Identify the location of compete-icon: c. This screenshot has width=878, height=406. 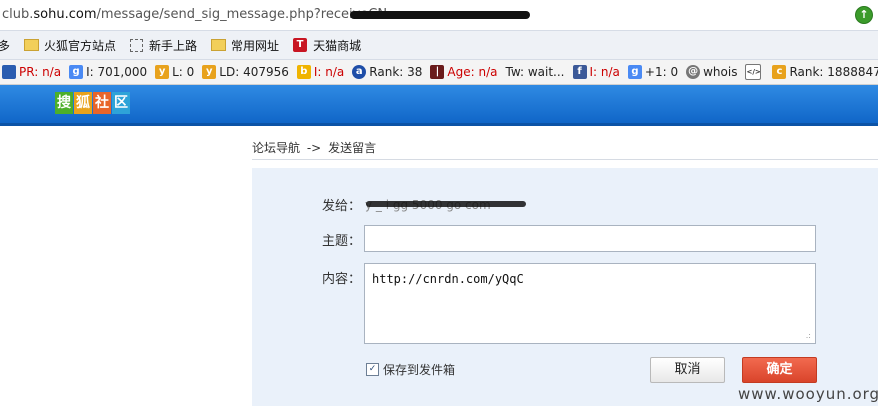
(779, 72).